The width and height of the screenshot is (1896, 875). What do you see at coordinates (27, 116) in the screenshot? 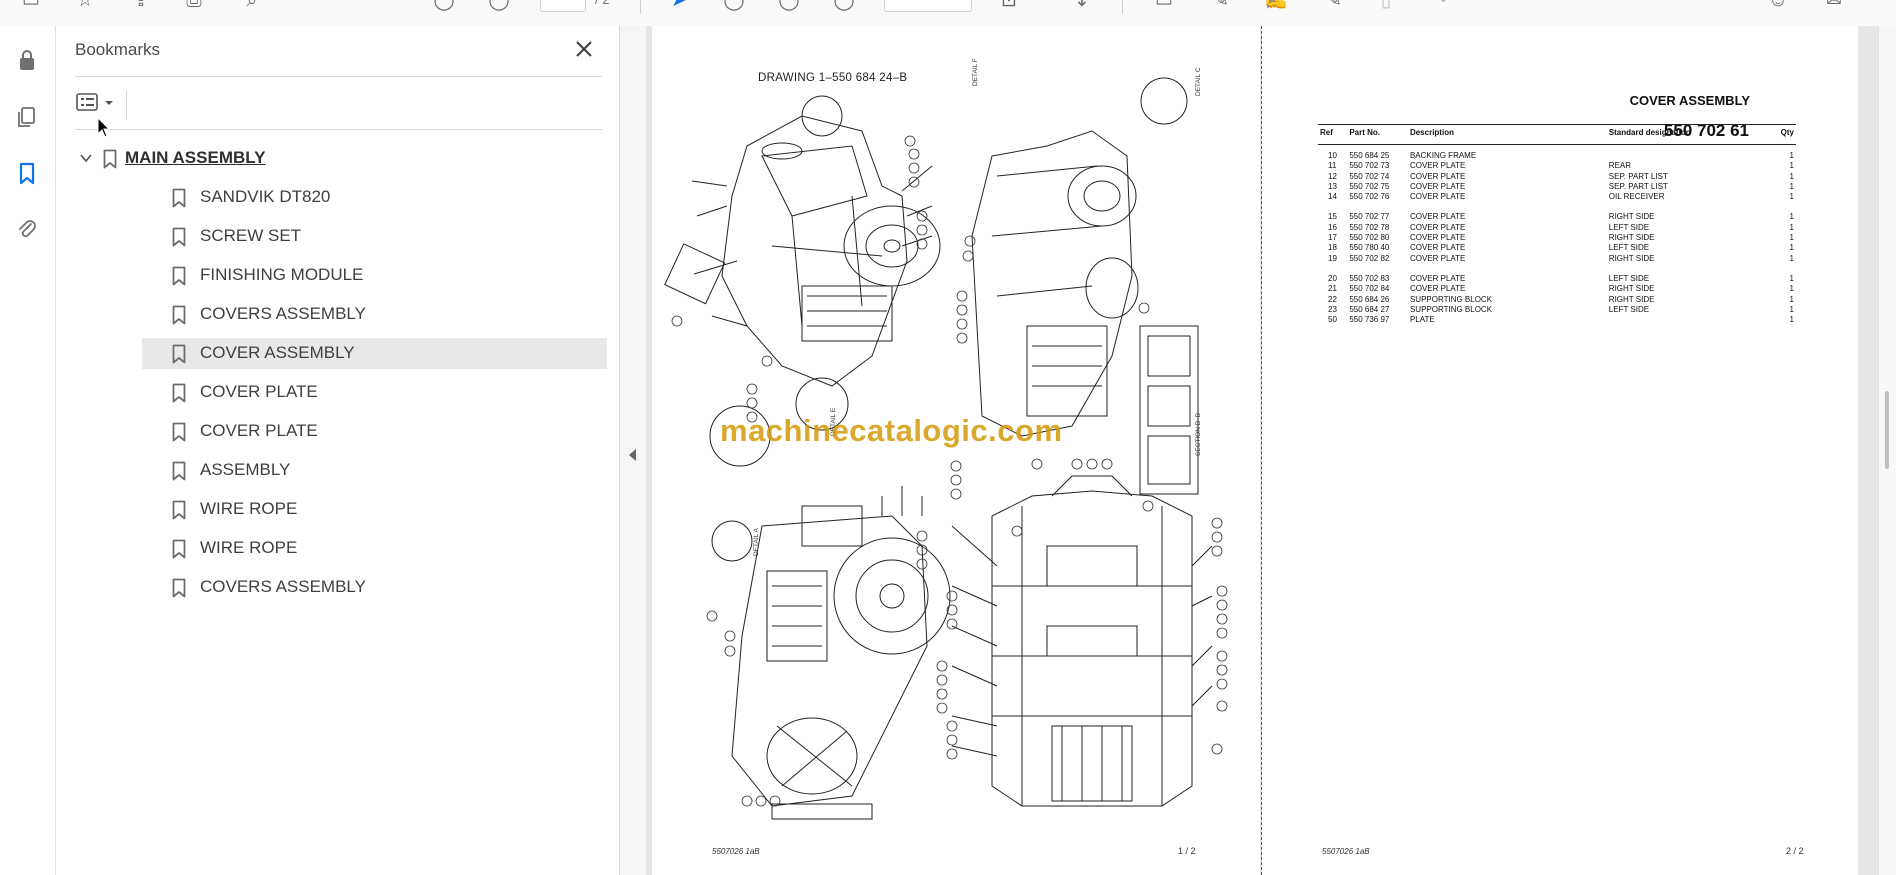
I see `pages-icon` at bounding box center [27, 116].